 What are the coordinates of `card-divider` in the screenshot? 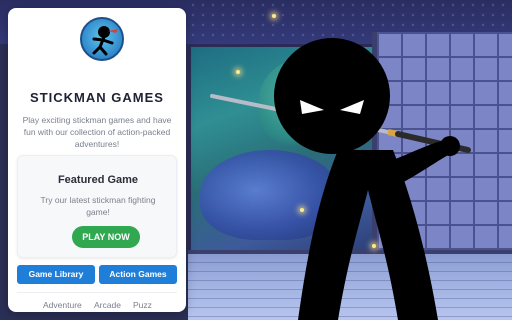 It's located at (97, 292).